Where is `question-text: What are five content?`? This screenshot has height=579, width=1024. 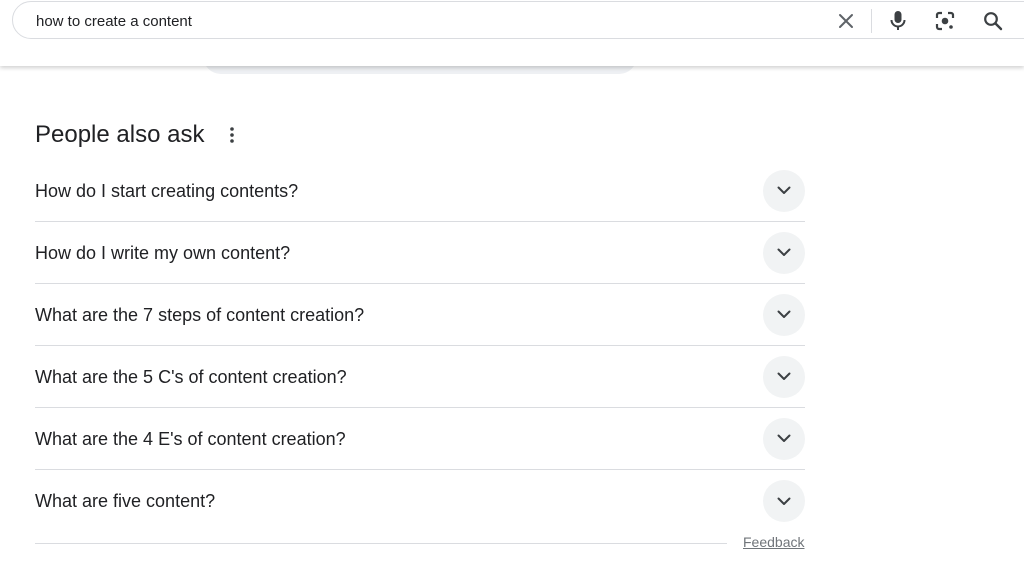 question-text: What are five content? is located at coordinates (125, 501).